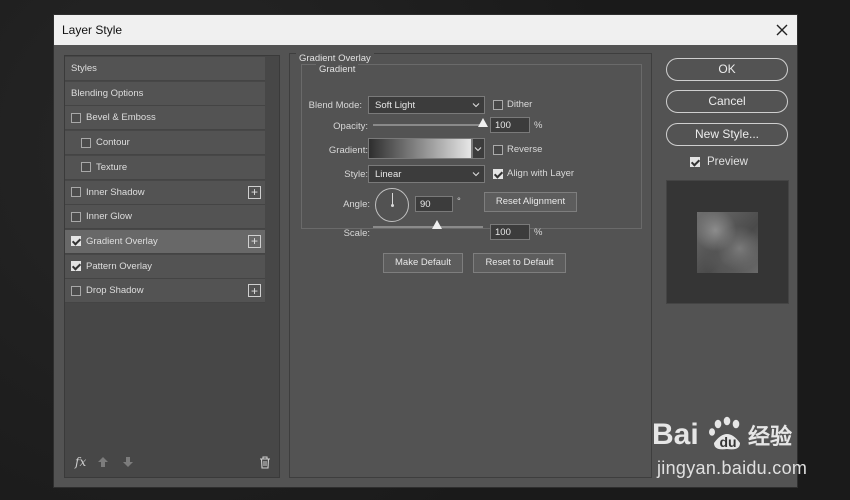 This screenshot has height=500, width=850. Describe the element at coordinates (498, 174) in the screenshot. I see `align-with-layer-checkbox` at that location.